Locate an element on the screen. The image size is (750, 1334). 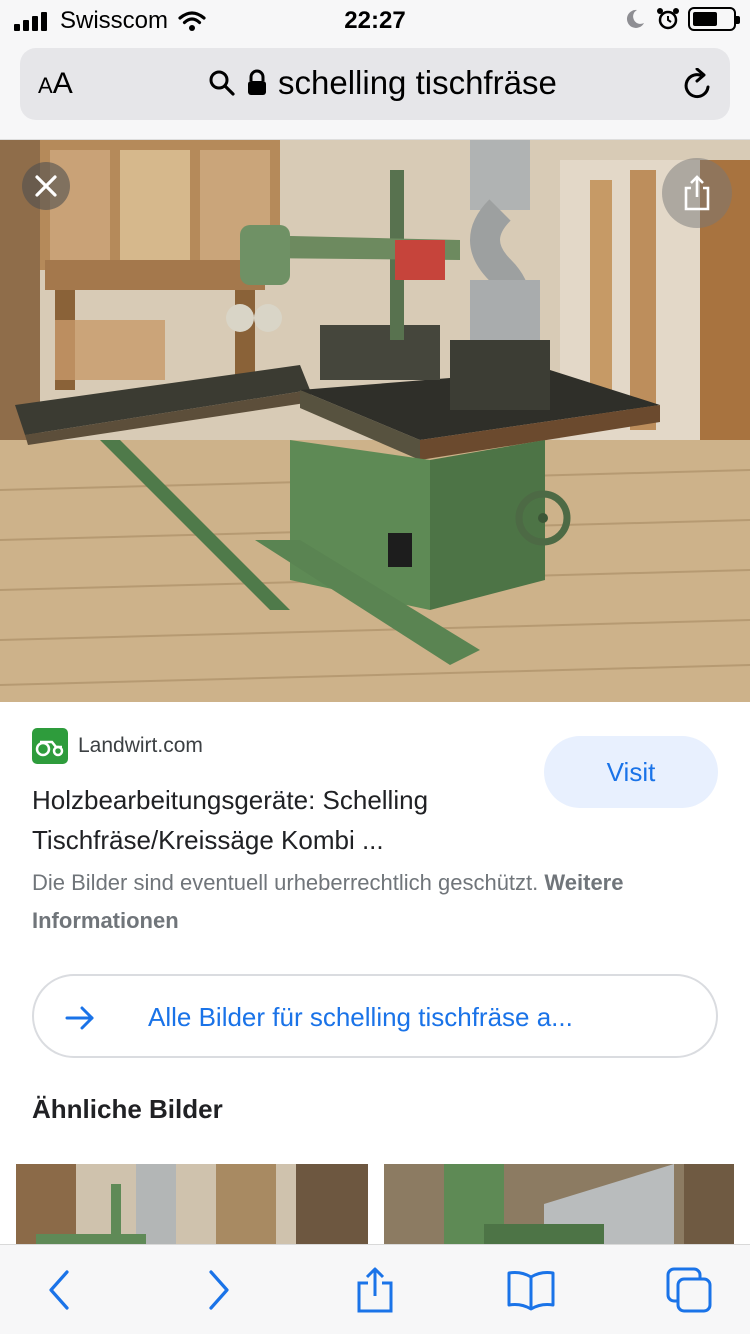
url-text: schelling tischfräse is located at coordinates (417, 82).